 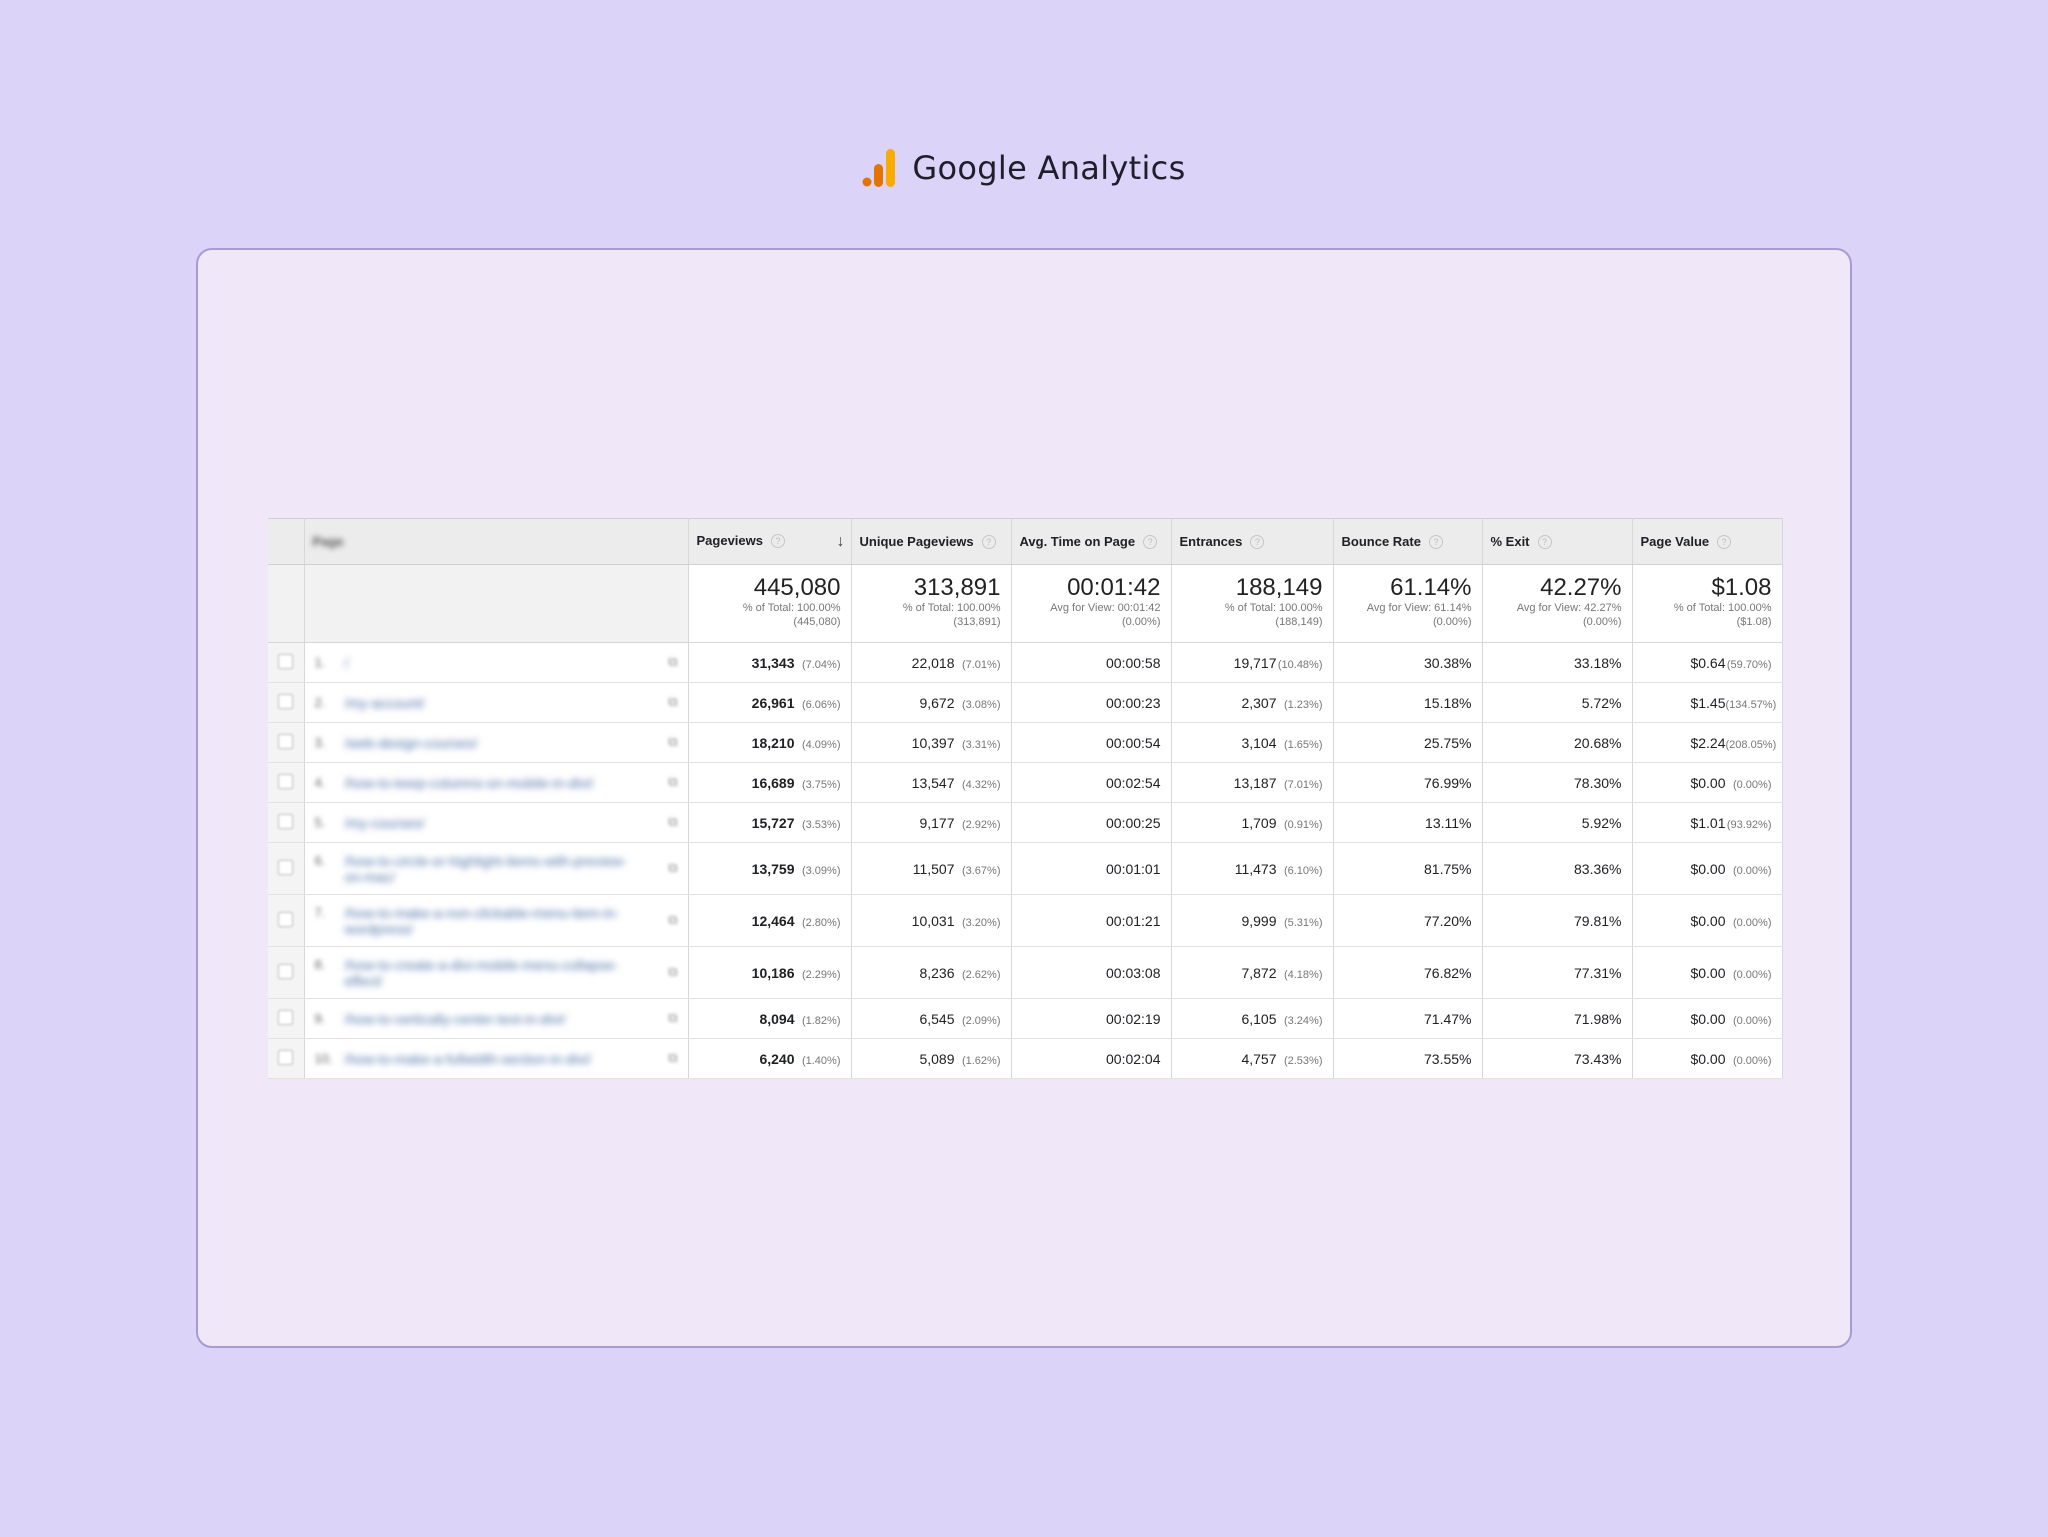 What do you see at coordinates (1091, 702) in the screenshot?
I see `avg-time-cell: 00:00:23` at bounding box center [1091, 702].